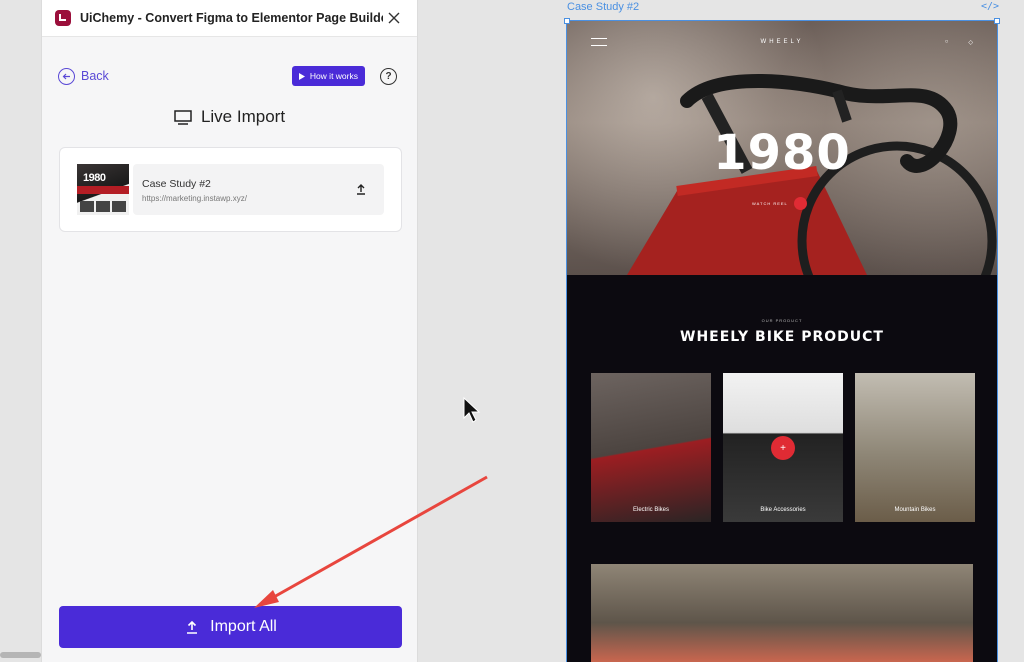  What do you see at coordinates (333, 76) in the screenshot?
I see `how-it-works-label: How it works` at bounding box center [333, 76].